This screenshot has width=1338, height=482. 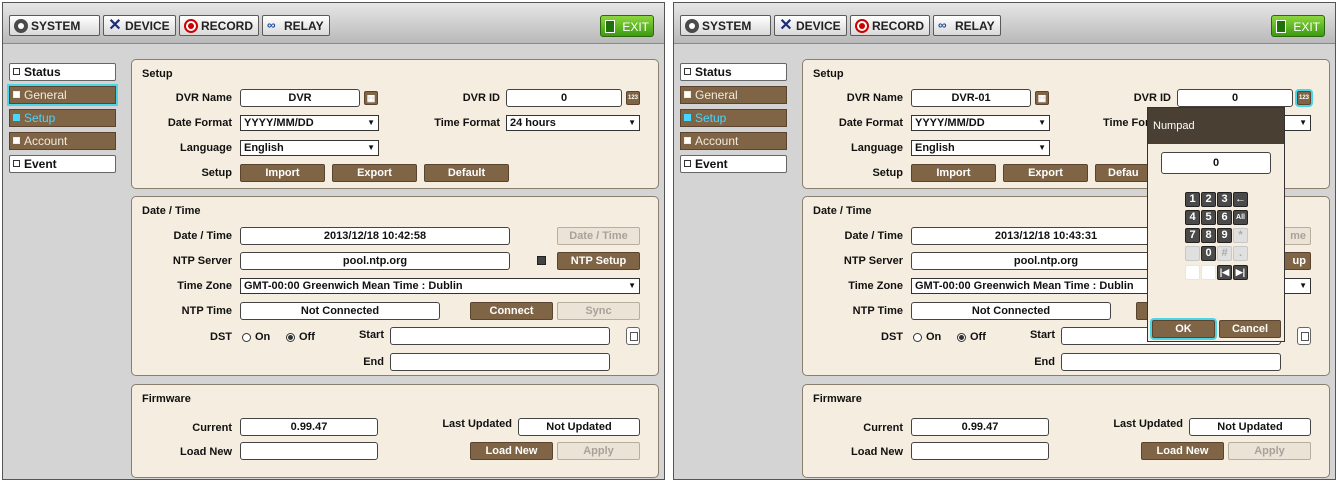 I want to click on dropdown-arrow-icon: ▼, so click(x=632, y=285).